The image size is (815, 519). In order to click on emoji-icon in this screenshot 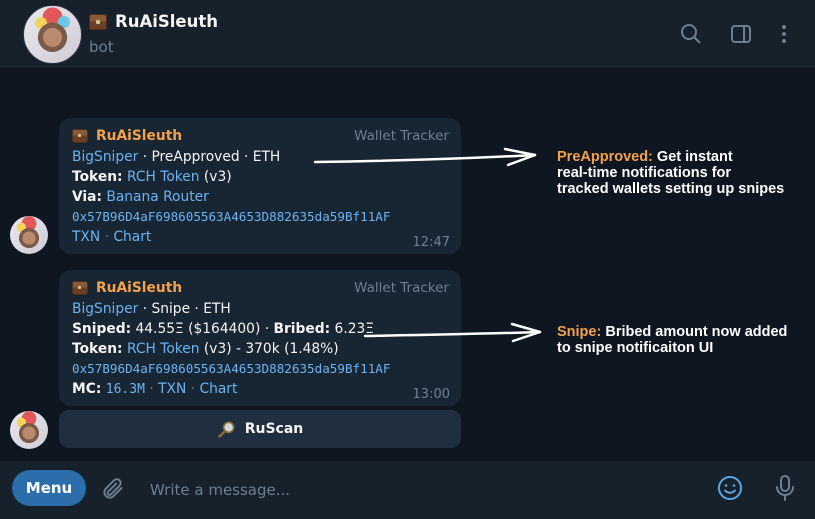, I will do `click(730, 488)`.